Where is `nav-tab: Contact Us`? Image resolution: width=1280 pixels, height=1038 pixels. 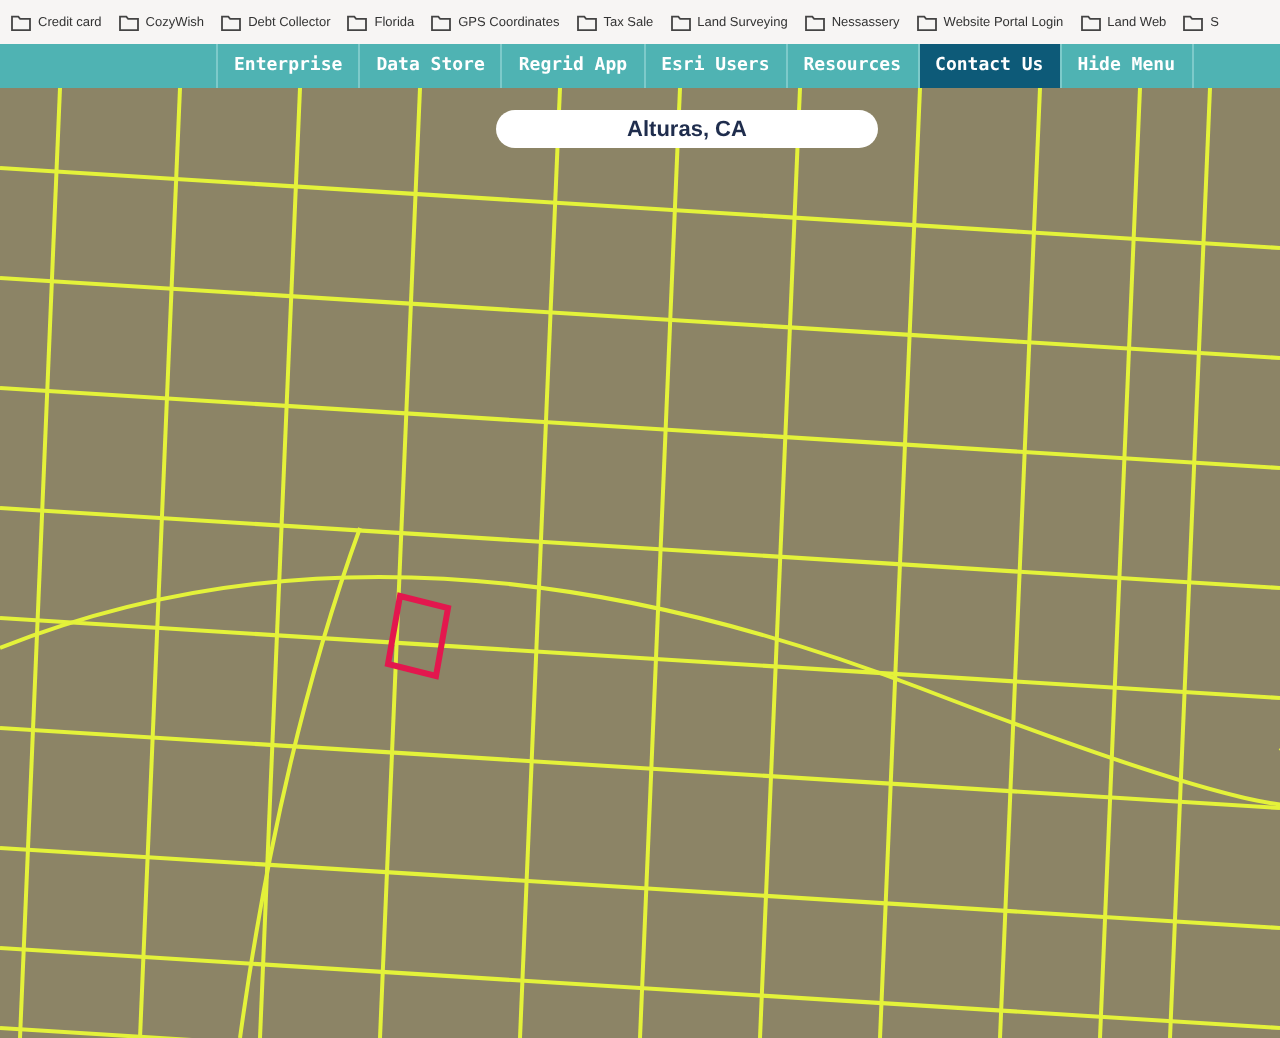
nav-tab: Contact Us is located at coordinates (988, 66).